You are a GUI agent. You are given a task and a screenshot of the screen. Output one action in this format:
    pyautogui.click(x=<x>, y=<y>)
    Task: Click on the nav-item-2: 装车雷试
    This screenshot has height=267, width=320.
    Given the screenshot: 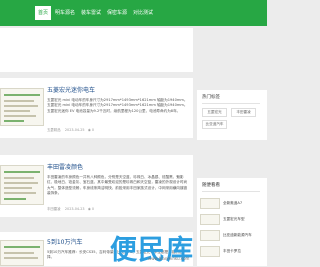 What is the action you would take?
    pyautogui.click(x=91, y=13)
    